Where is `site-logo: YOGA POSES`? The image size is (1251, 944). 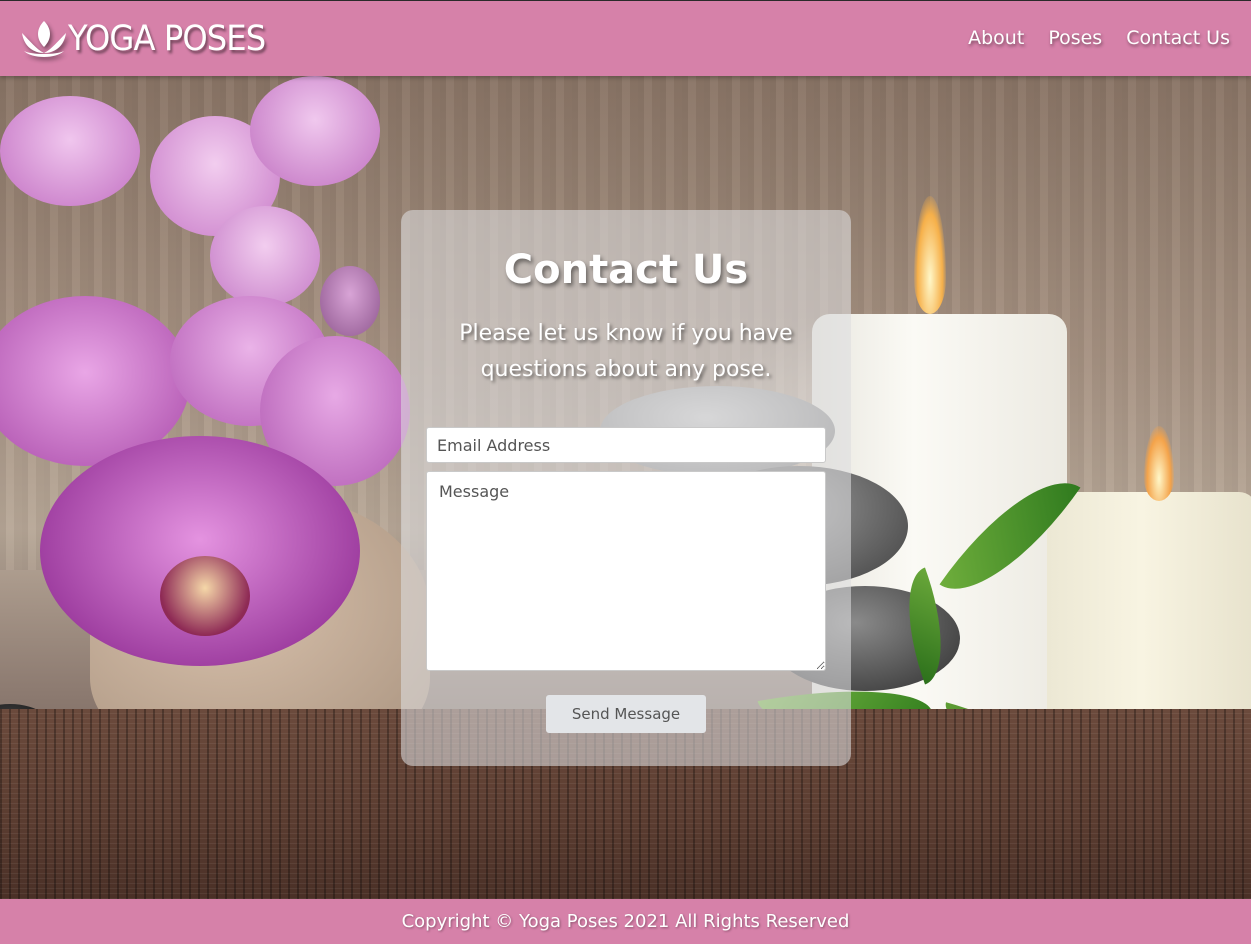 site-logo: YOGA POSES is located at coordinates (151, 39).